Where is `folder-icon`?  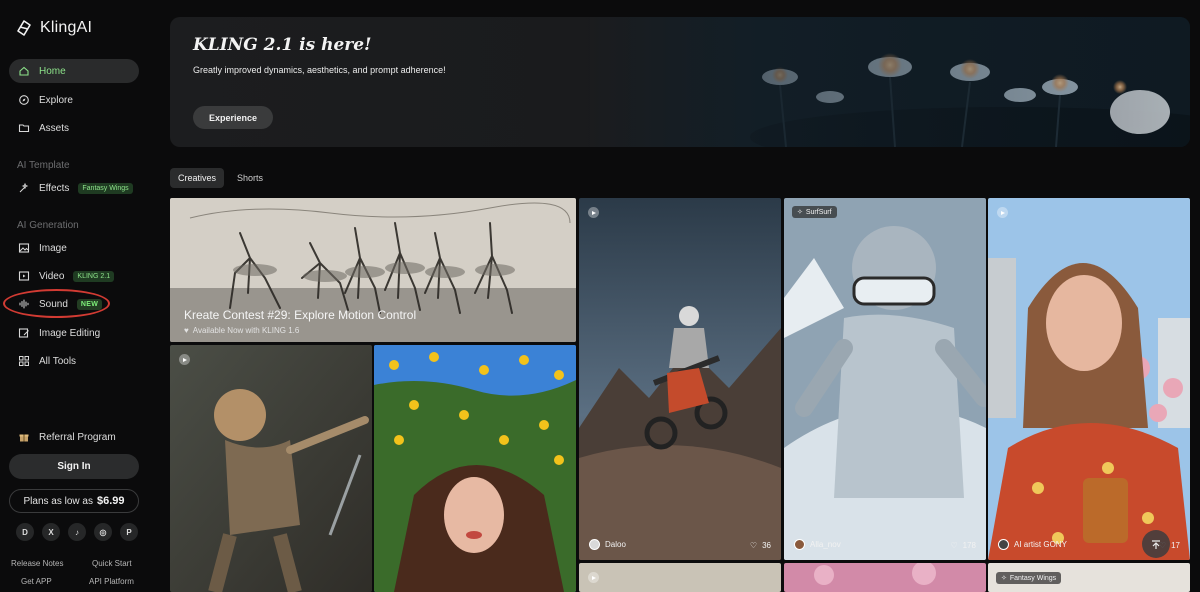
folder-icon is located at coordinates (24, 128).